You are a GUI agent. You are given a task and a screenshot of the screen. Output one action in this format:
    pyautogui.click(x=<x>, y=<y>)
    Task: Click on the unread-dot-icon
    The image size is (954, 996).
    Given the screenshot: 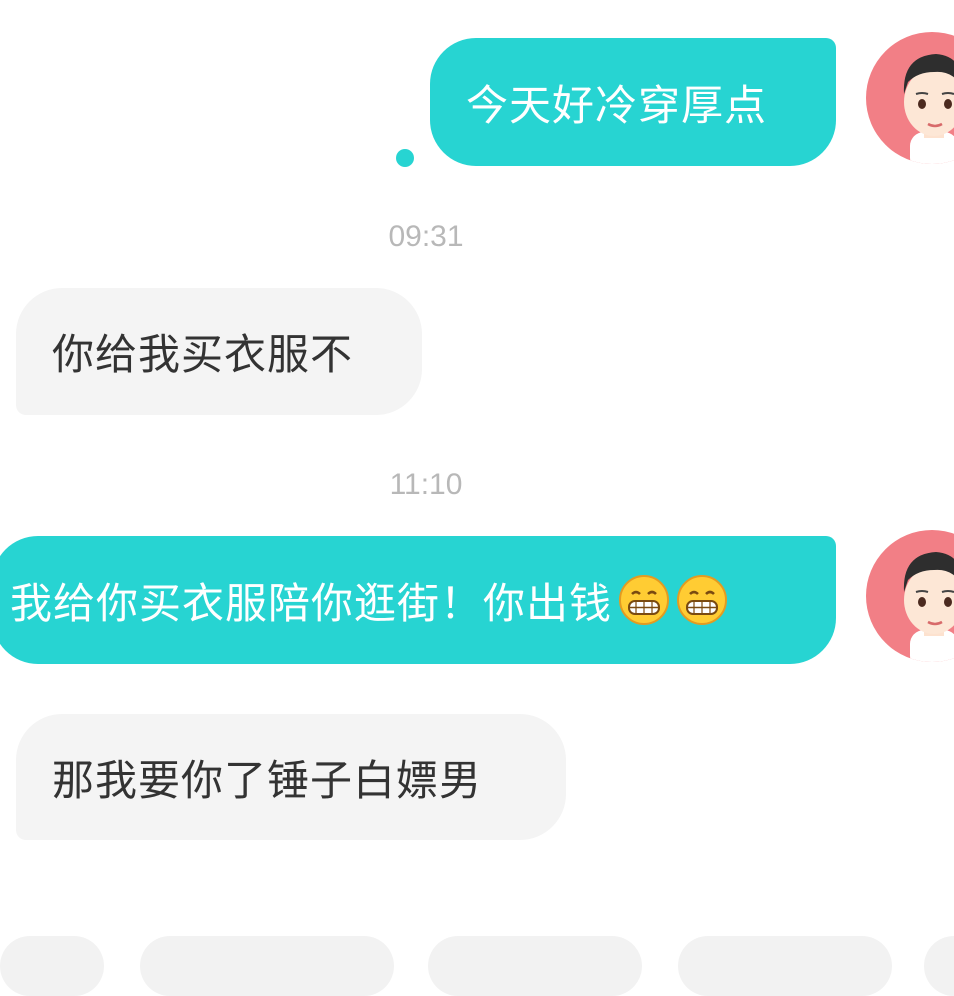 What is the action you would take?
    pyautogui.click(x=405, y=158)
    